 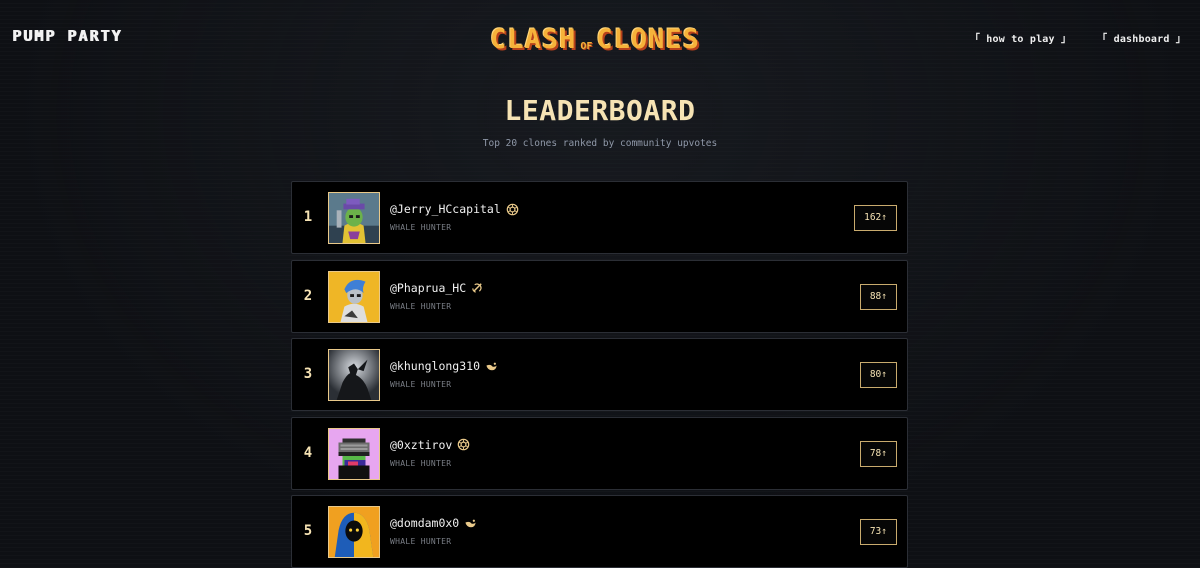 I want to click on leaderboard-row: 3 @khunglong310 WHALE HUNTER 80↑, so click(x=599, y=374).